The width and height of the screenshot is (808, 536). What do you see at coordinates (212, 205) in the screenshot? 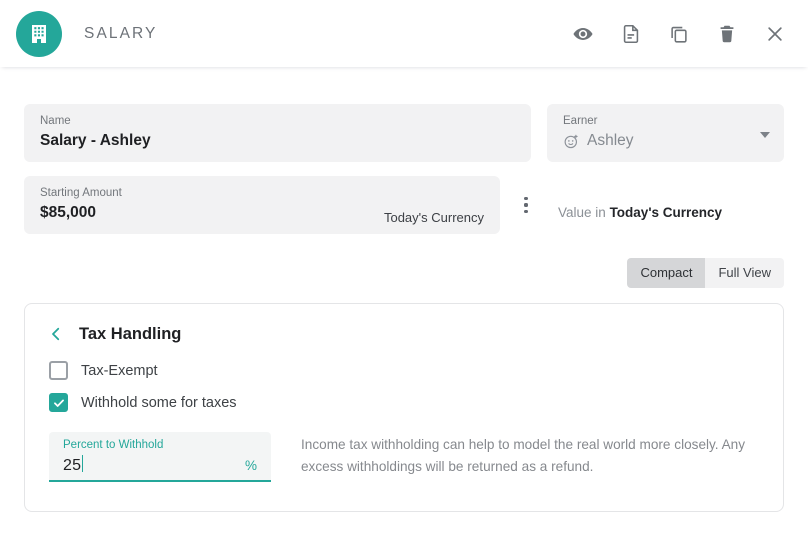
I see `starting-amount-left: Starting Amount $85,000` at bounding box center [212, 205].